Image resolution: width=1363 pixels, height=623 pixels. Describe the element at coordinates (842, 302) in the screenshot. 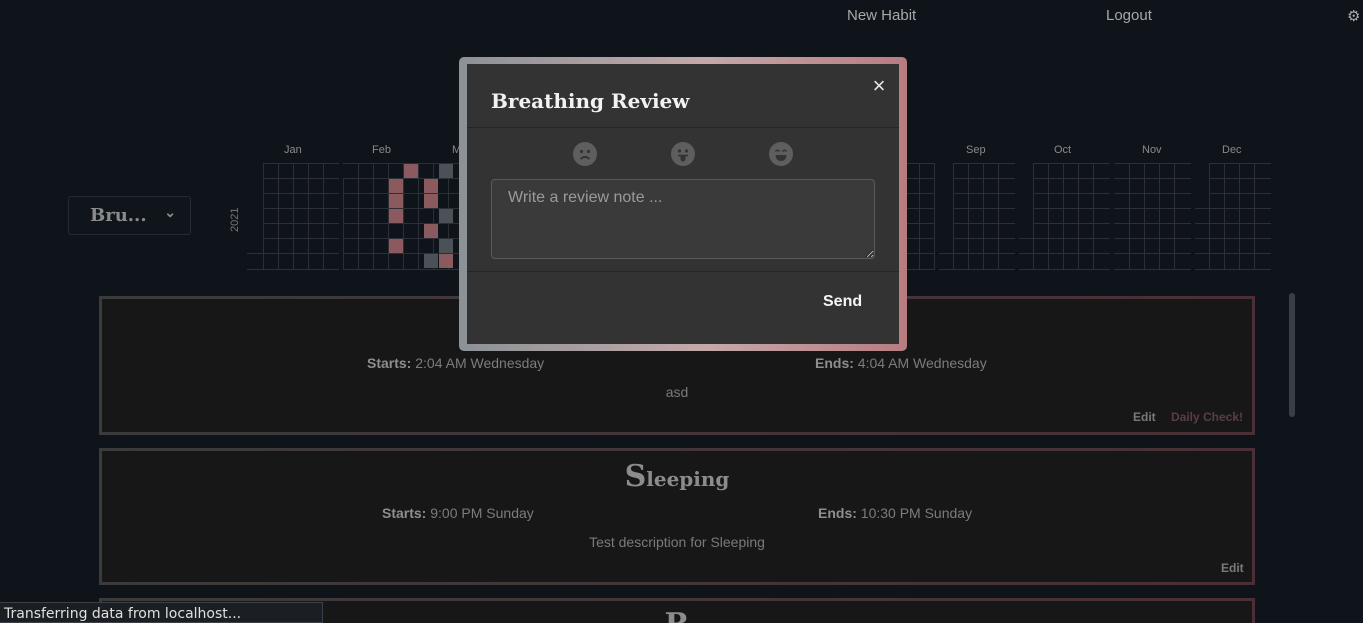

I see `send-button: Send` at that location.